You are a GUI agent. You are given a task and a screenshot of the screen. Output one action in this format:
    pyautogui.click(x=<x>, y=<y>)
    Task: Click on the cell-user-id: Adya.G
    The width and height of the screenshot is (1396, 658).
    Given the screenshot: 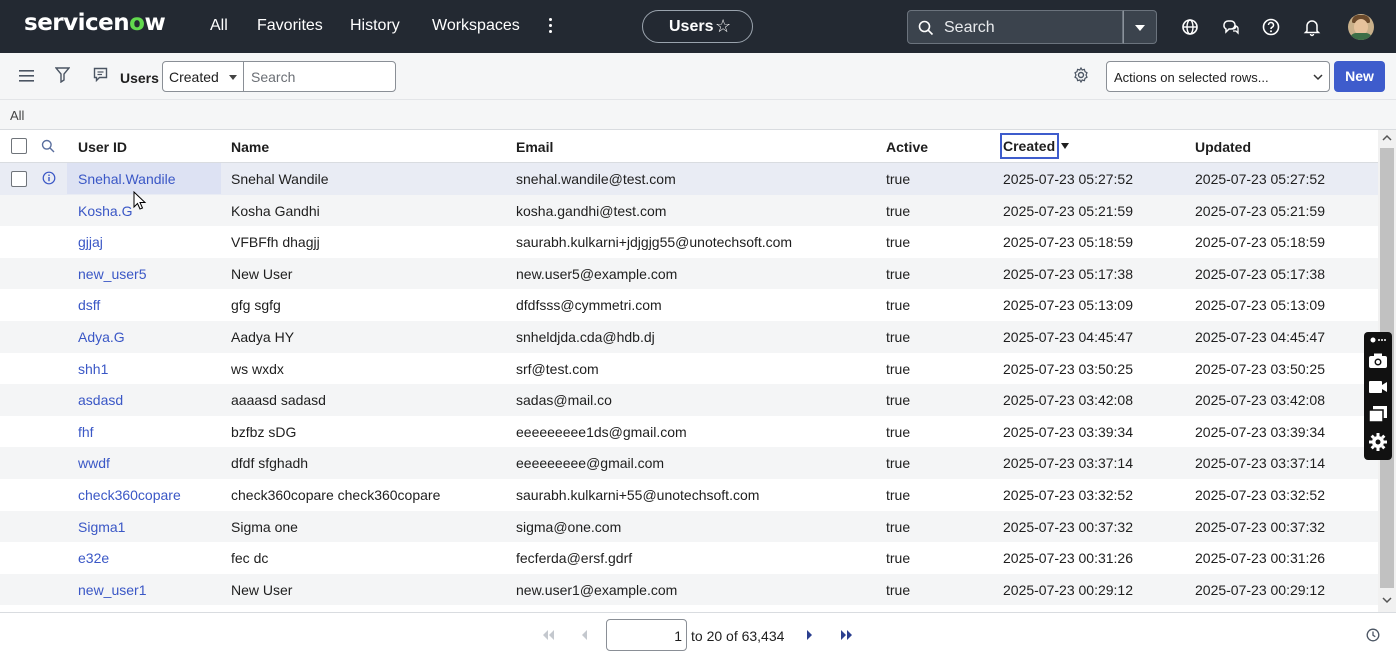 What is the action you would take?
    pyautogui.click(x=101, y=337)
    